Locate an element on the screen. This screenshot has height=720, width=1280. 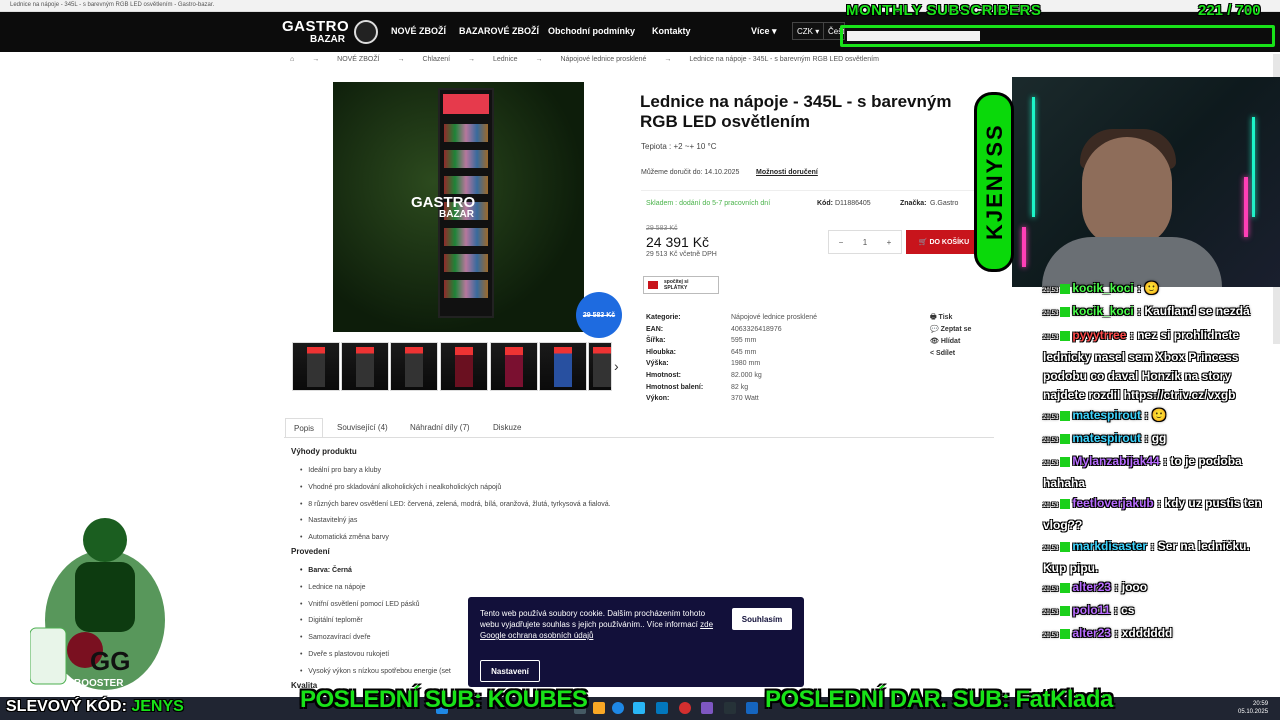
installments-icon is located at coordinates (653, 285).